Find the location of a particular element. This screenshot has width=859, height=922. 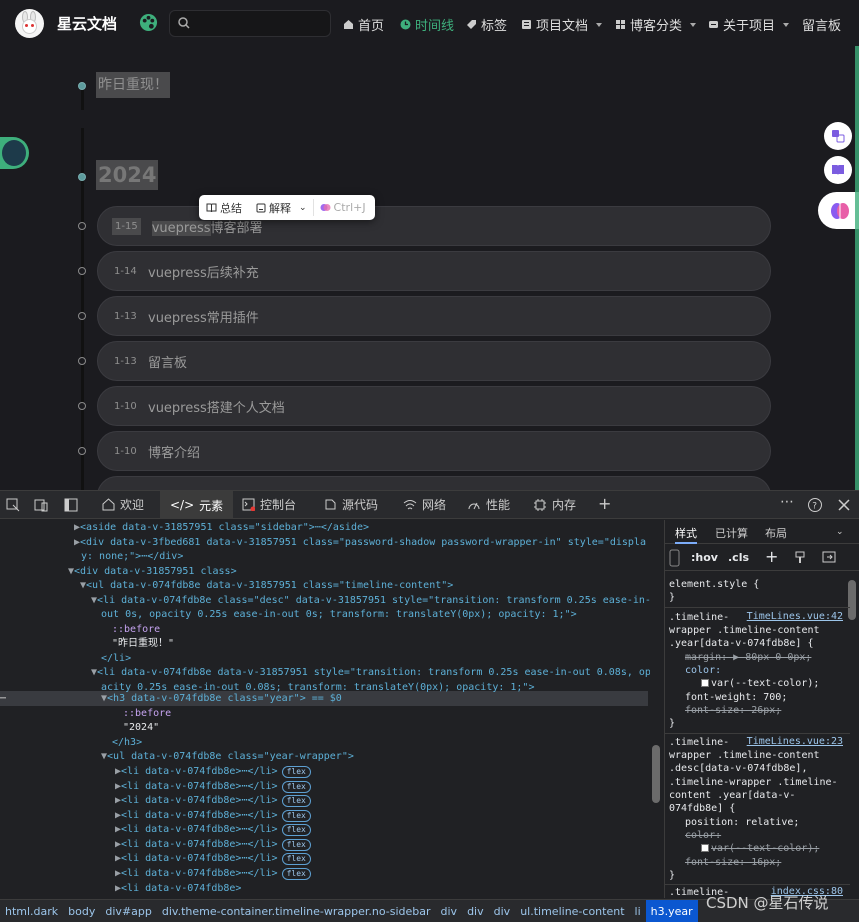

tab-welcome: 欢迎 is located at coordinates (123, 504).